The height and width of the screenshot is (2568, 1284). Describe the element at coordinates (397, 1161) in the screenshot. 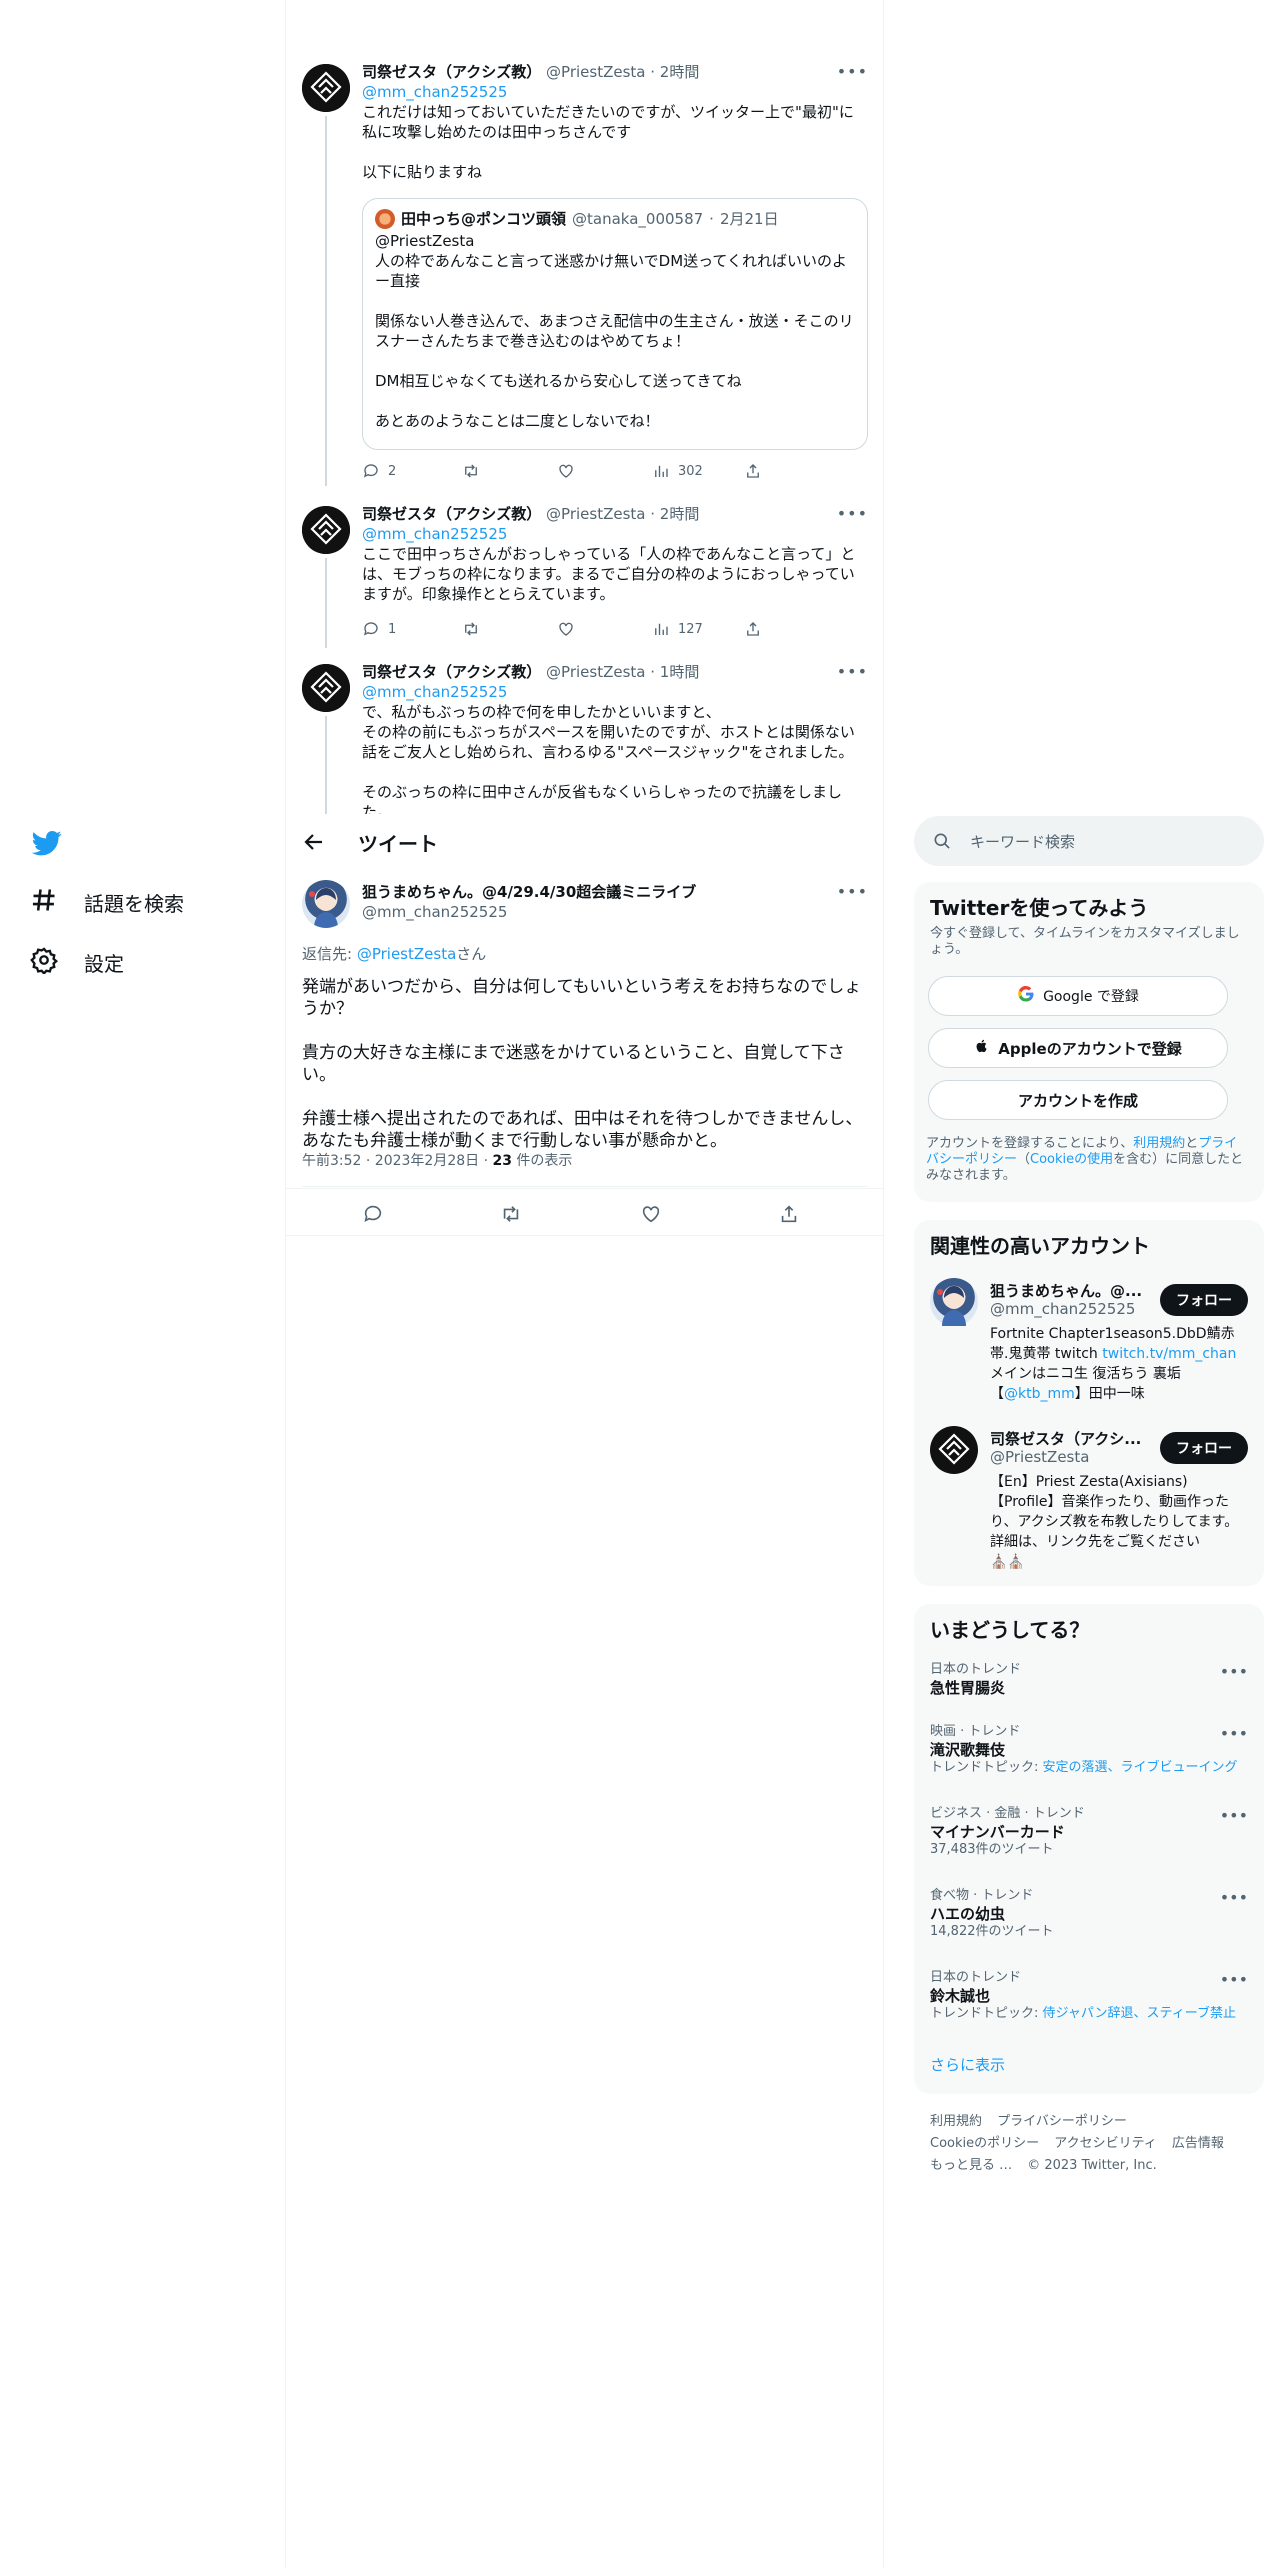

I see `tweet-timestamp: 午前3:52 · 2023年2月28日 ·` at that location.